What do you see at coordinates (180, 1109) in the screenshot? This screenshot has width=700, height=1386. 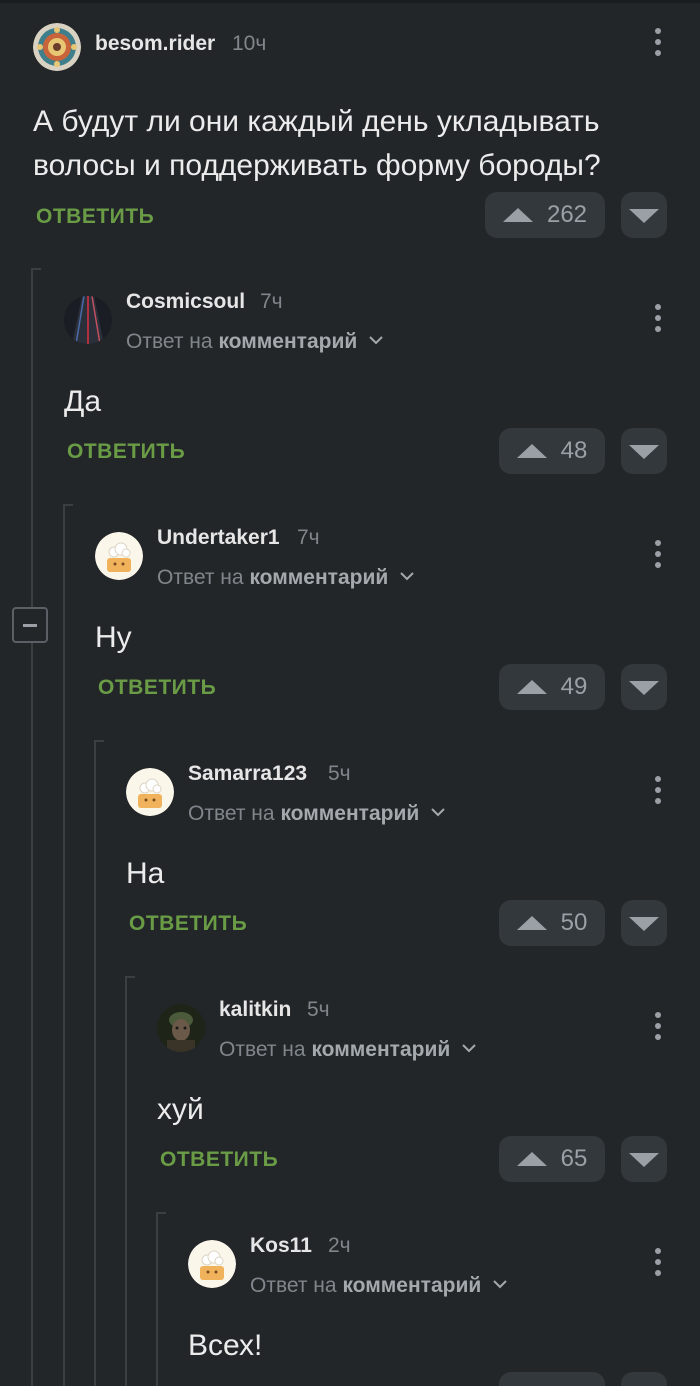 I see `comment-text: хуй` at bounding box center [180, 1109].